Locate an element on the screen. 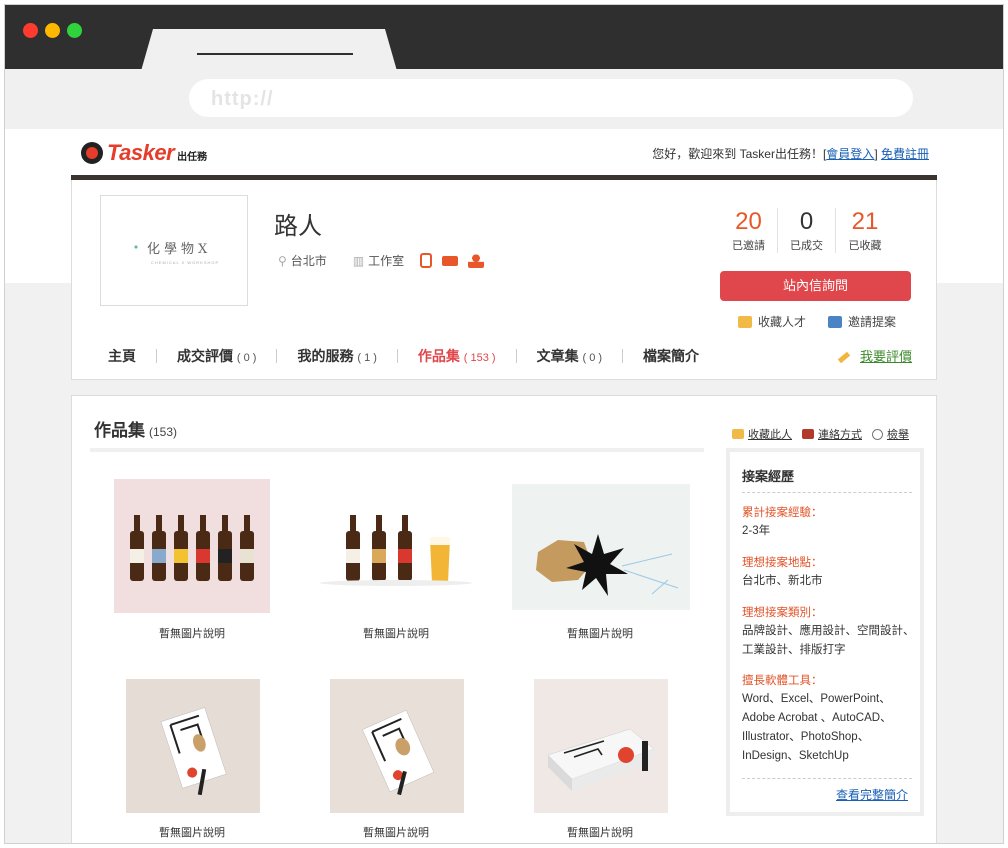 The width and height of the screenshot is (1008, 848). stat-collected: 21 已收藏 is located at coordinates (865, 230).